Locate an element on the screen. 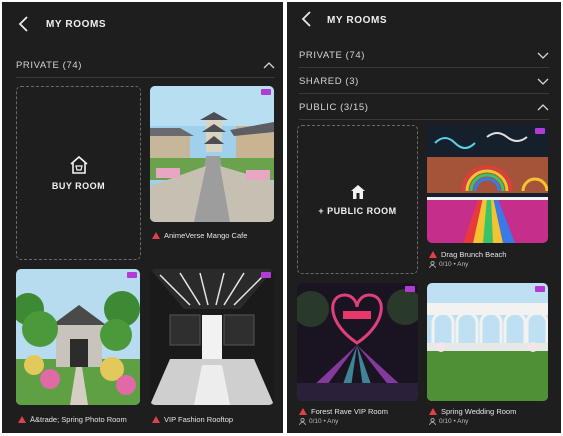 The height and width of the screenshot is (436, 563). room-name: Ā&trade; Spring Photo Room is located at coordinates (78, 419).